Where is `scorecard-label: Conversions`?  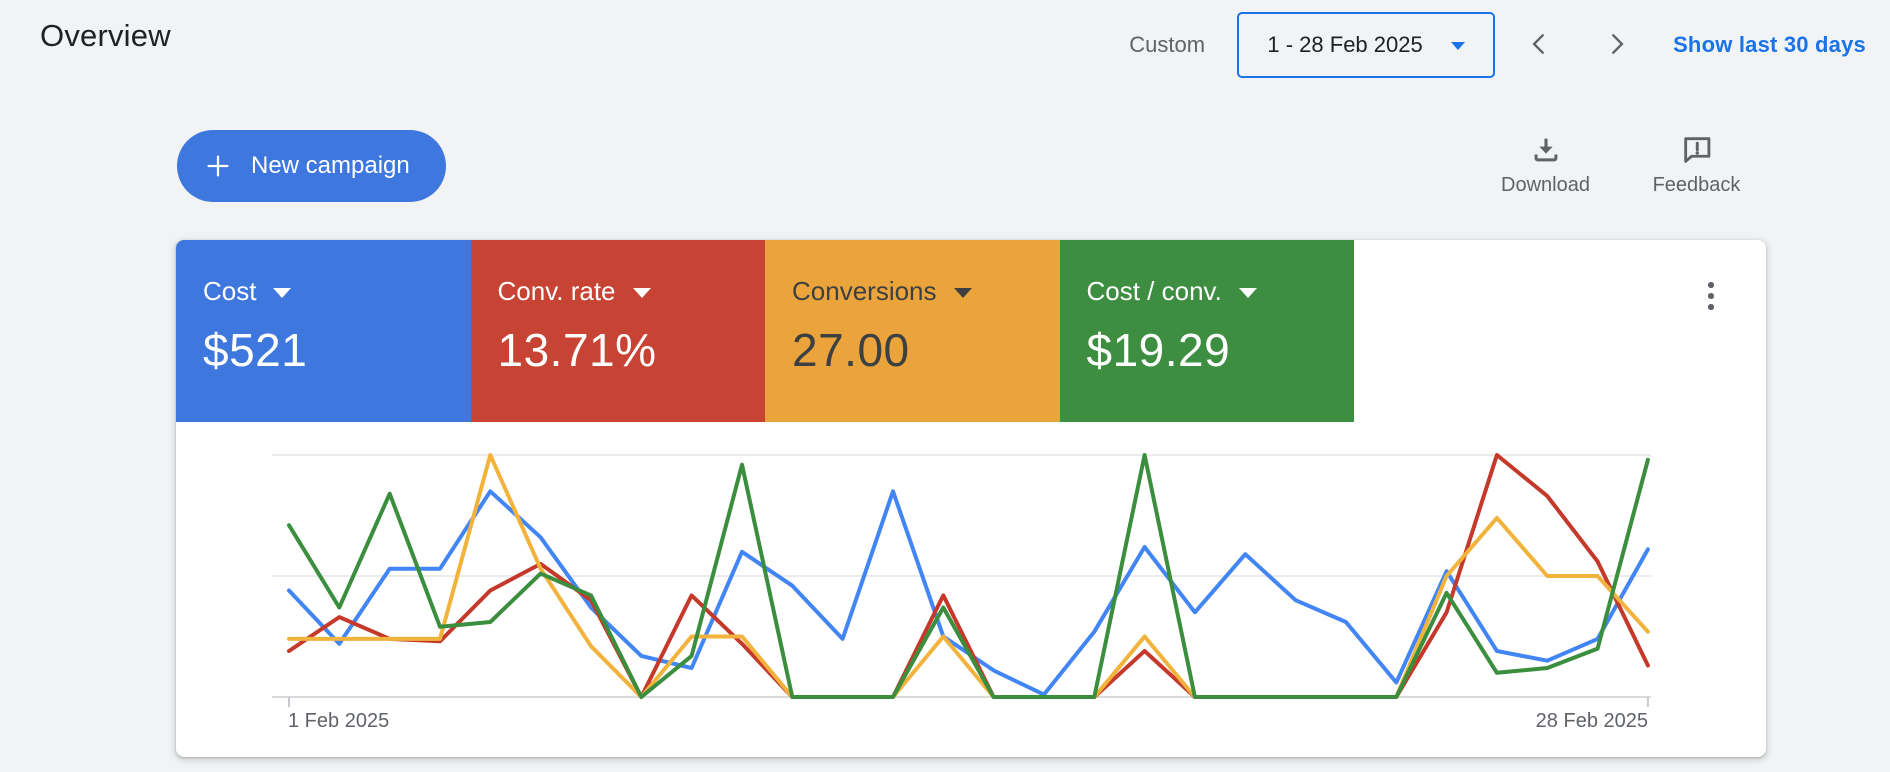
scorecard-label: Conversions is located at coordinates (864, 291).